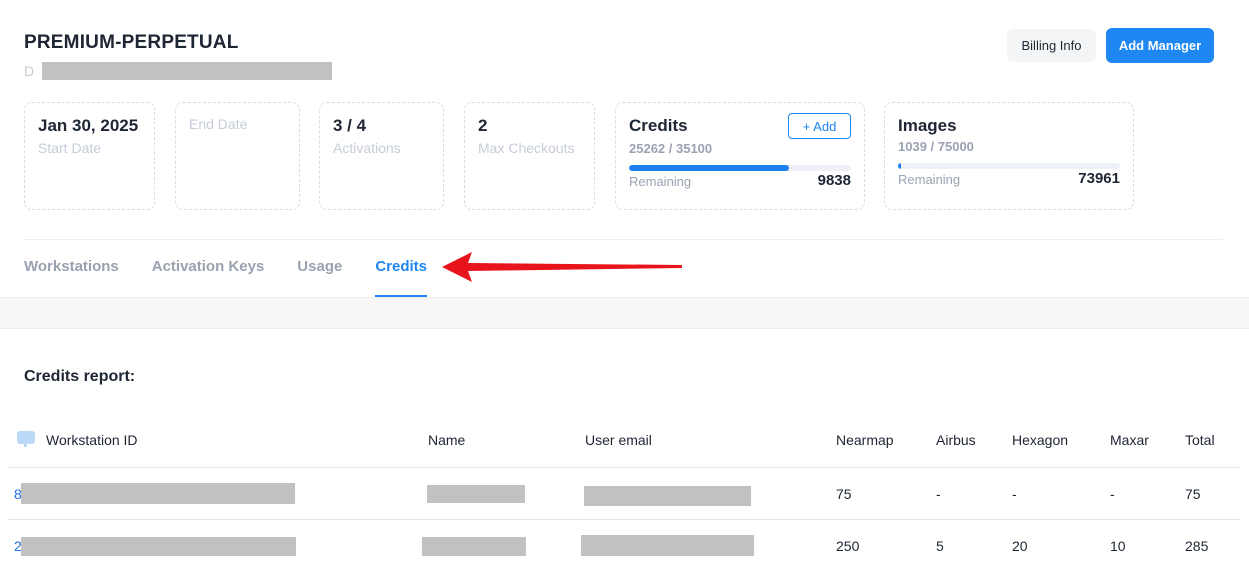  What do you see at coordinates (956, 440) in the screenshot?
I see `column-airbus: Airbus` at bounding box center [956, 440].